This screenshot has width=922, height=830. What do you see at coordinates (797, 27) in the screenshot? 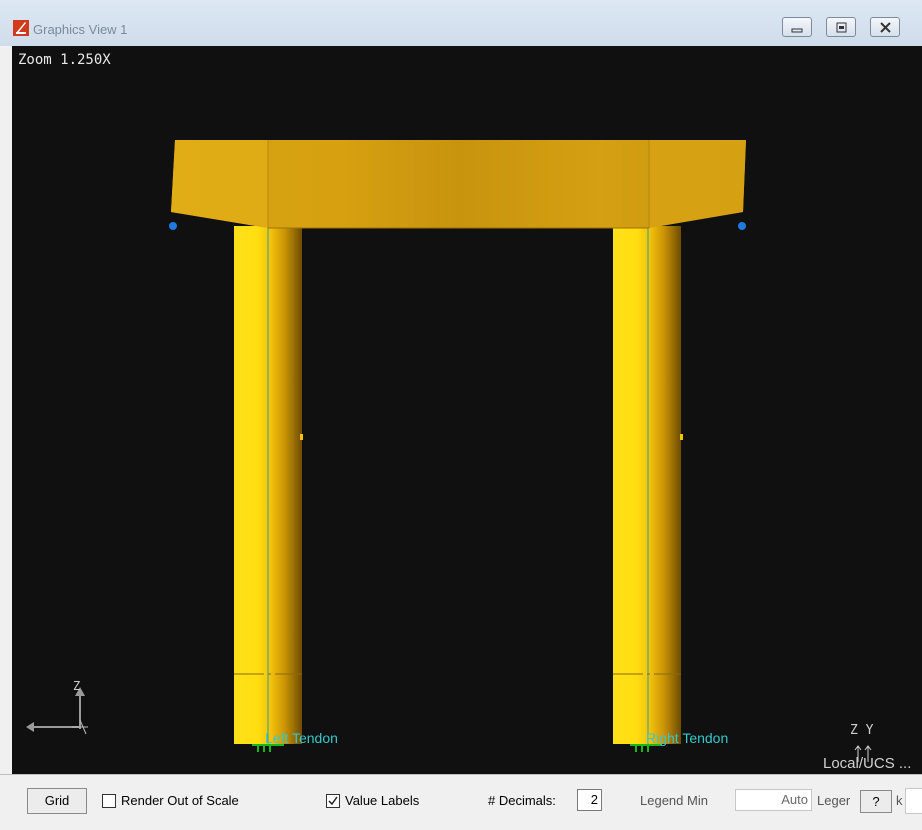
I see `minimize-button` at bounding box center [797, 27].